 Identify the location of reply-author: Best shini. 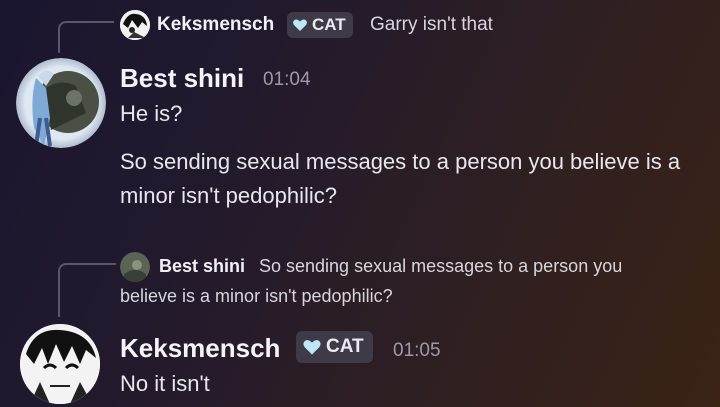
(202, 266).